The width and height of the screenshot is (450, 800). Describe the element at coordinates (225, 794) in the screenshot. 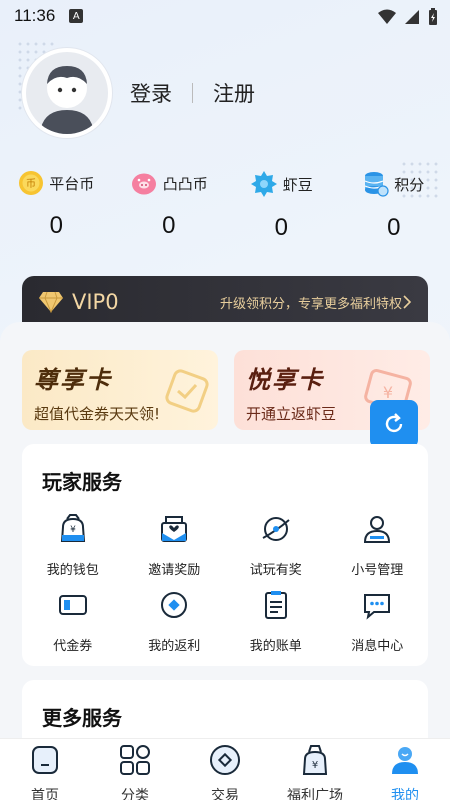

I see `tab-label: 交易` at that location.